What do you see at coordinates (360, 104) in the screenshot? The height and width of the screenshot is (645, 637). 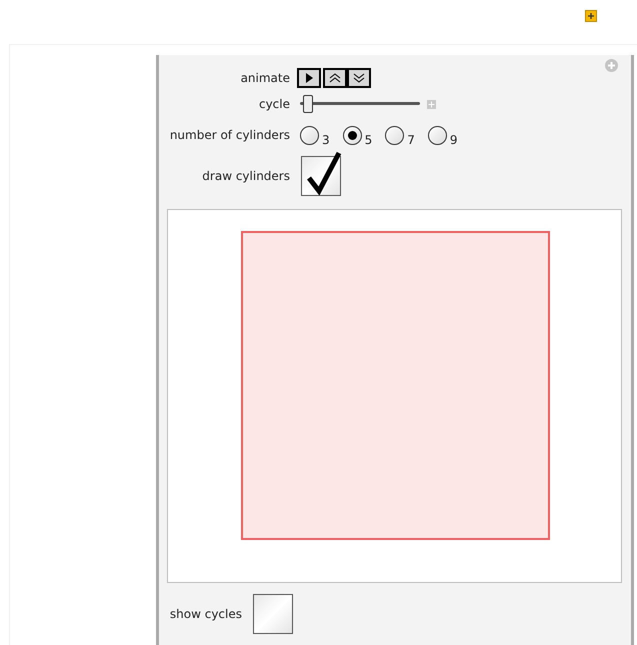 I see `slider-track` at bounding box center [360, 104].